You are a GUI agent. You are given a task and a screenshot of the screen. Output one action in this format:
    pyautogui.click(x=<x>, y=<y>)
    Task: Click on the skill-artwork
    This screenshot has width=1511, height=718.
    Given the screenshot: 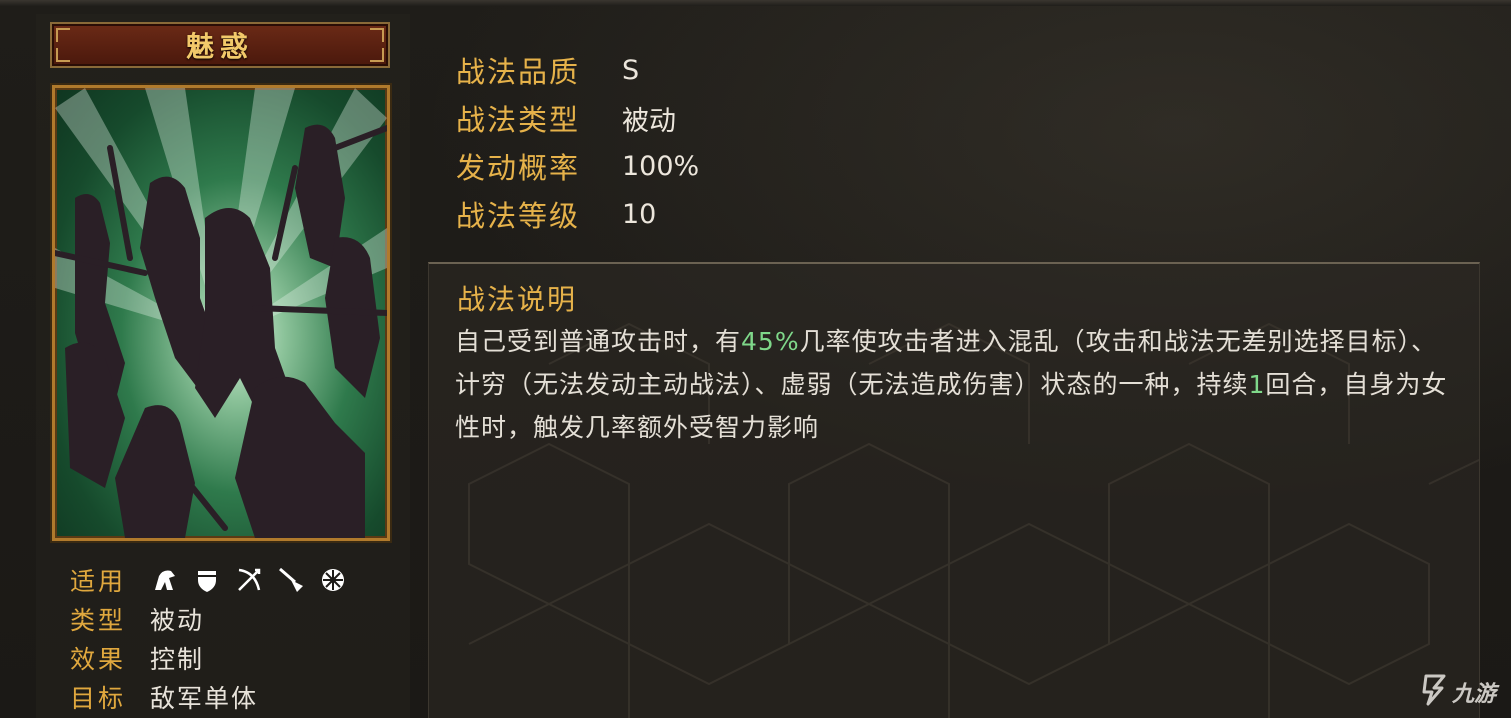 What is the action you would take?
    pyautogui.click(x=221, y=313)
    